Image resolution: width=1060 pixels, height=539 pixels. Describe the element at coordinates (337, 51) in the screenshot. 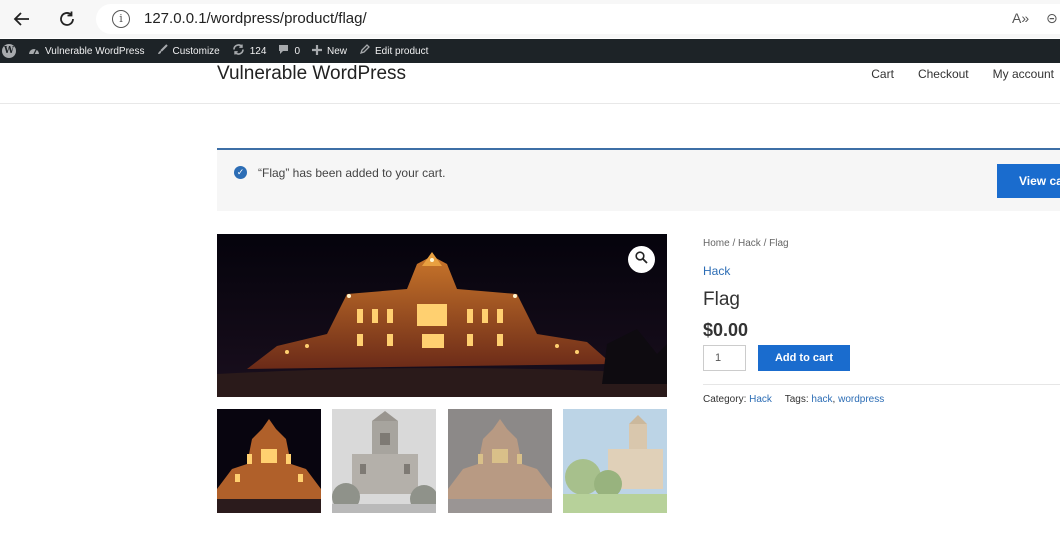

I see `new-label: New` at that location.